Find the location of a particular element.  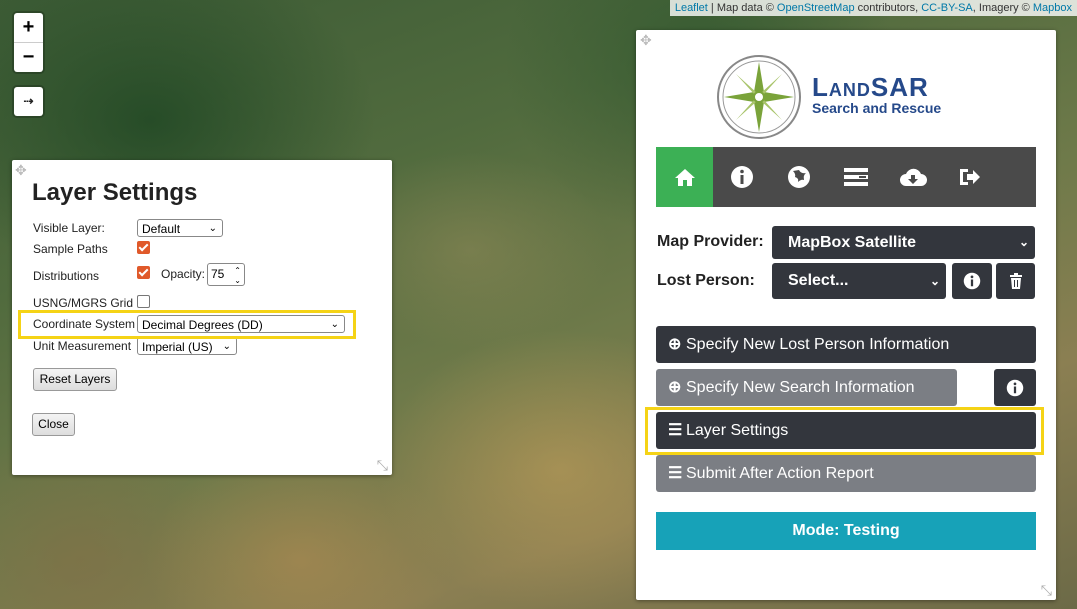

distributions-checkbox is located at coordinates (143, 272).